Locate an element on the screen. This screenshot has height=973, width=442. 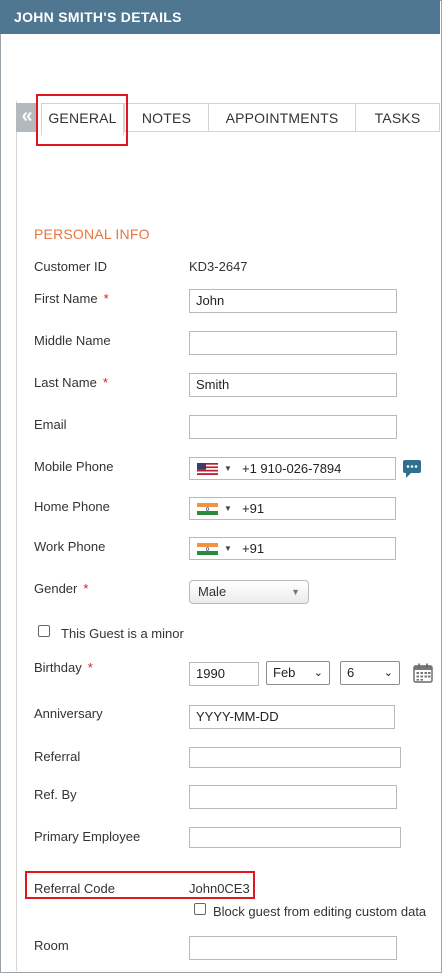
work-phone-value: +91 is located at coordinates (253, 548).